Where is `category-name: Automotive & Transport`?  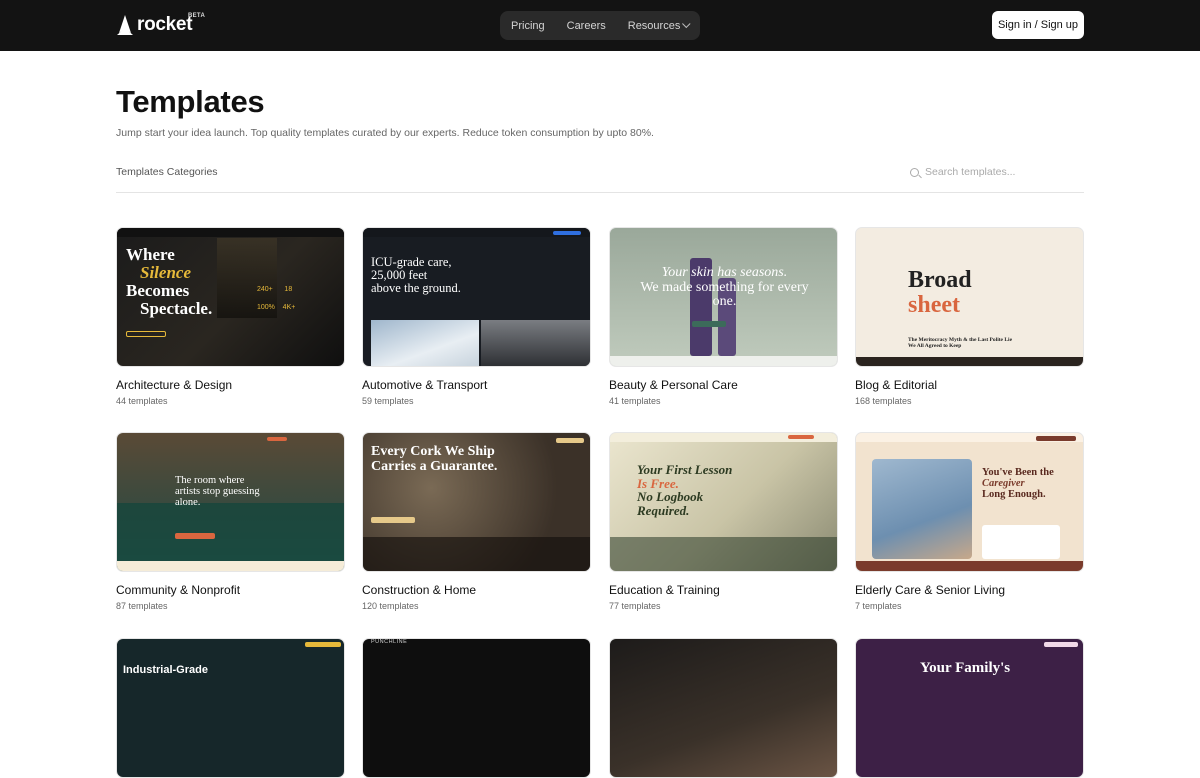 category-name: Automotive & Transport is located at coordinates (425, 385).